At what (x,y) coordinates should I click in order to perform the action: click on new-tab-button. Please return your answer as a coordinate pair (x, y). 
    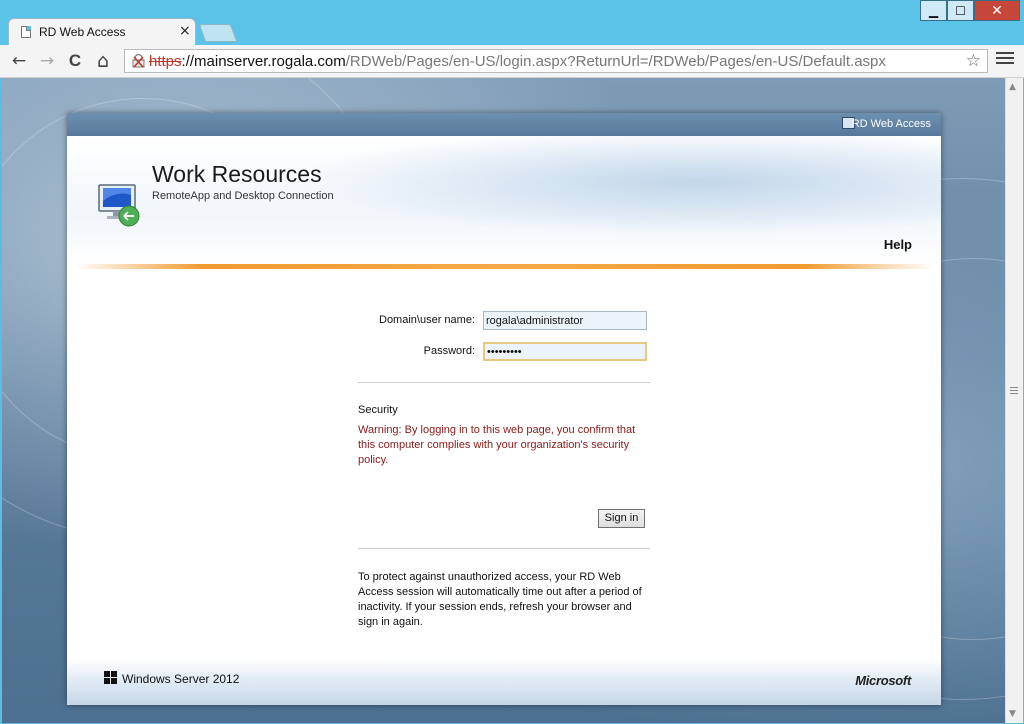
    Looking at the image, I should click on (218, 33).